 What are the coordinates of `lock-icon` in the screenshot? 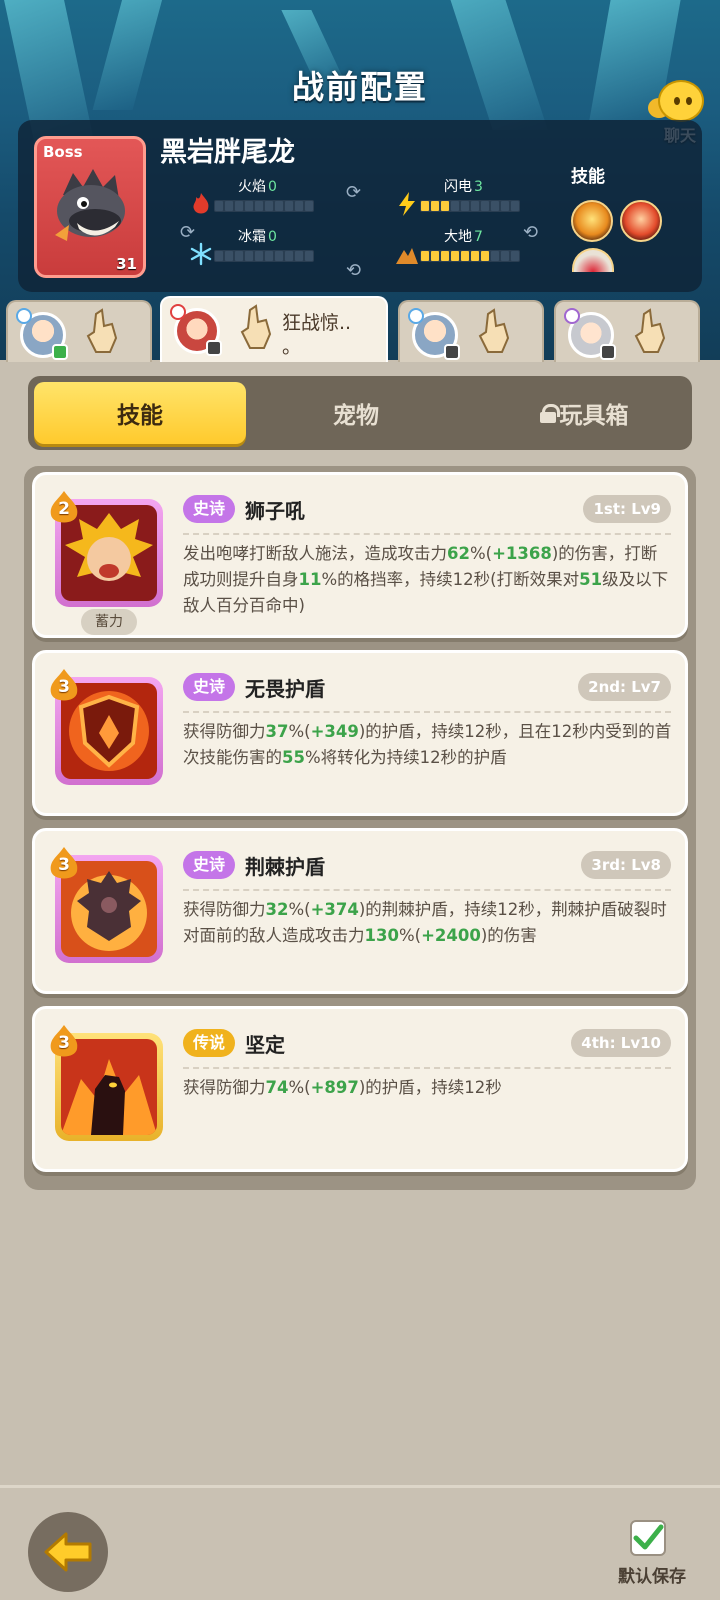 It's located at (549, 413).